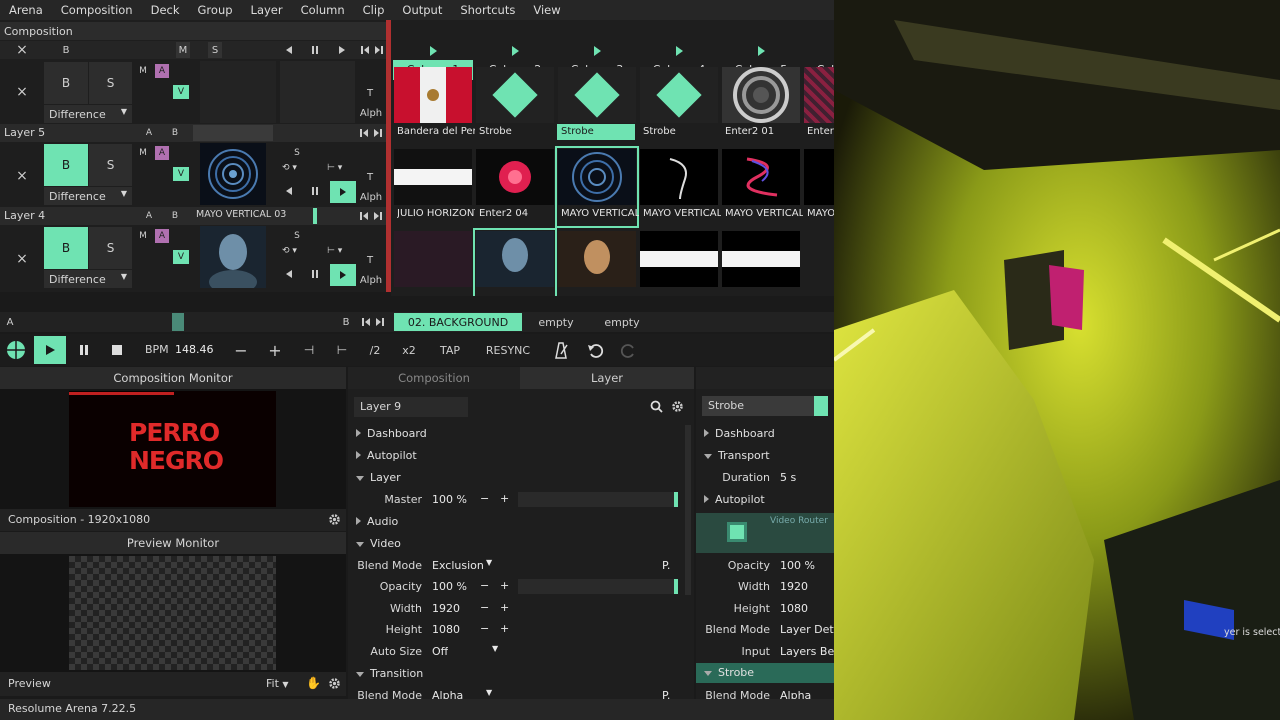 Image resolution: width=1280 pixels, height=720 pixels. Describe the element at coordinates (315, 216) in the screenshot. I see `layer-slider-knob` at that location.